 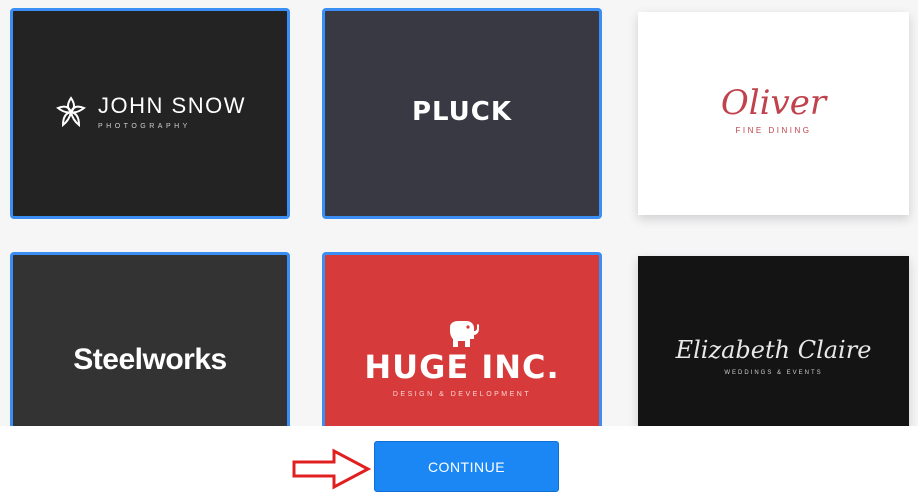 What do you see at coordinates (462, 367) in the screenshot?
I see `logo-title: HUGE INC.` at bounding box center [462, 367].